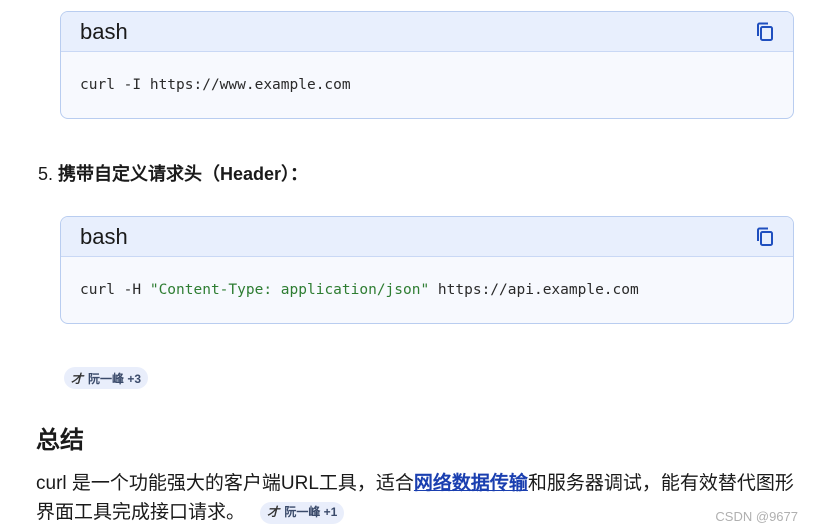 The image size is (816, 532). I want to click on code-content: curl -I https://www.example.com, so click(427, 85).